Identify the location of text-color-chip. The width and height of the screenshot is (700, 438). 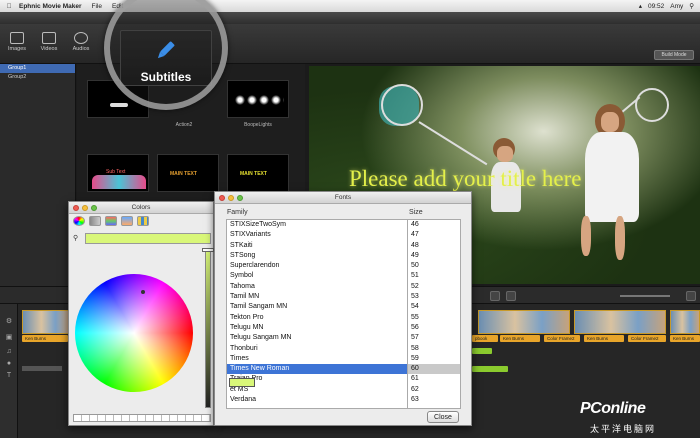
(242, 382).